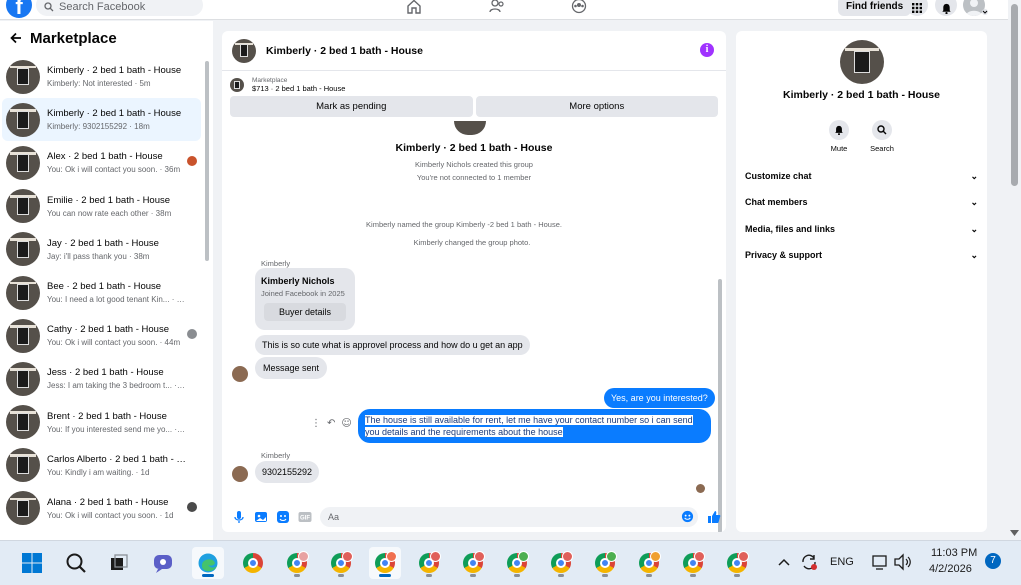 This screenshot has height=585, width=1021. I want to click on mute-button: Mute, so click(839, 136).